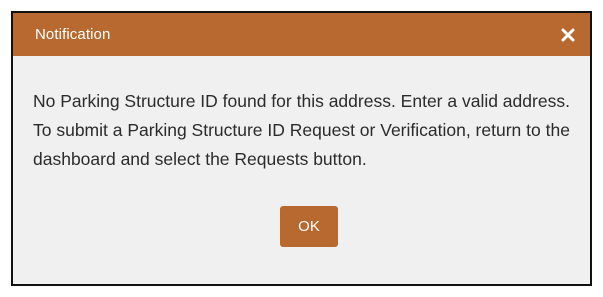 The image size is (603, 297). Describe the element at coordinates (309, 226) in the screenshot. I see `ok-button: OK` at that location.